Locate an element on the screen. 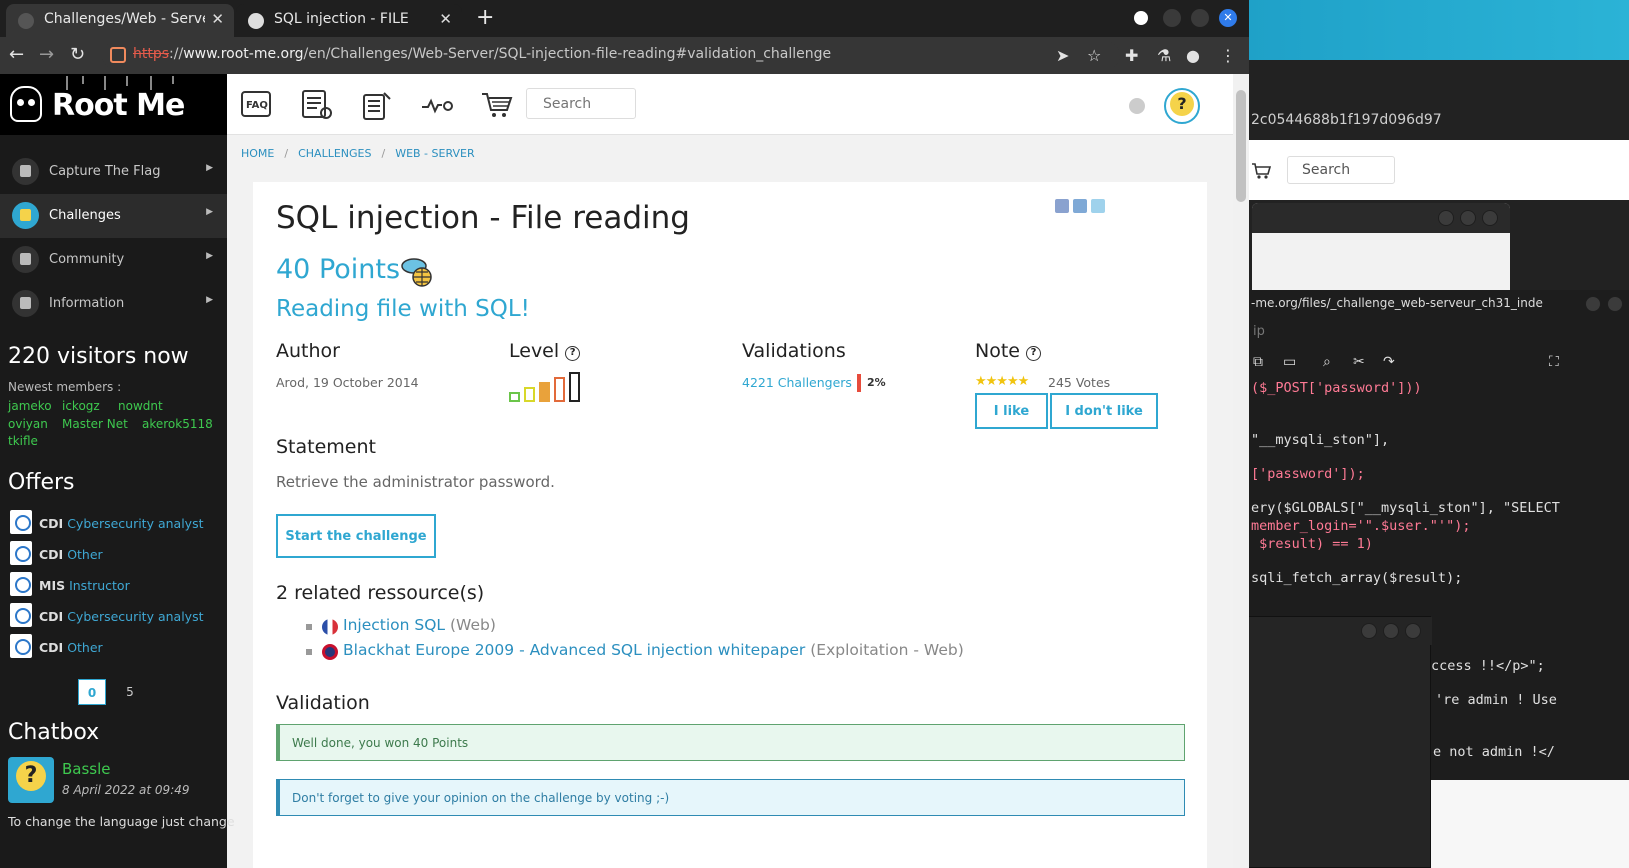 Image resolution: width=1629 pixels, height=868 pixels. pager-current: 0 is located at coordinates (92, 692).